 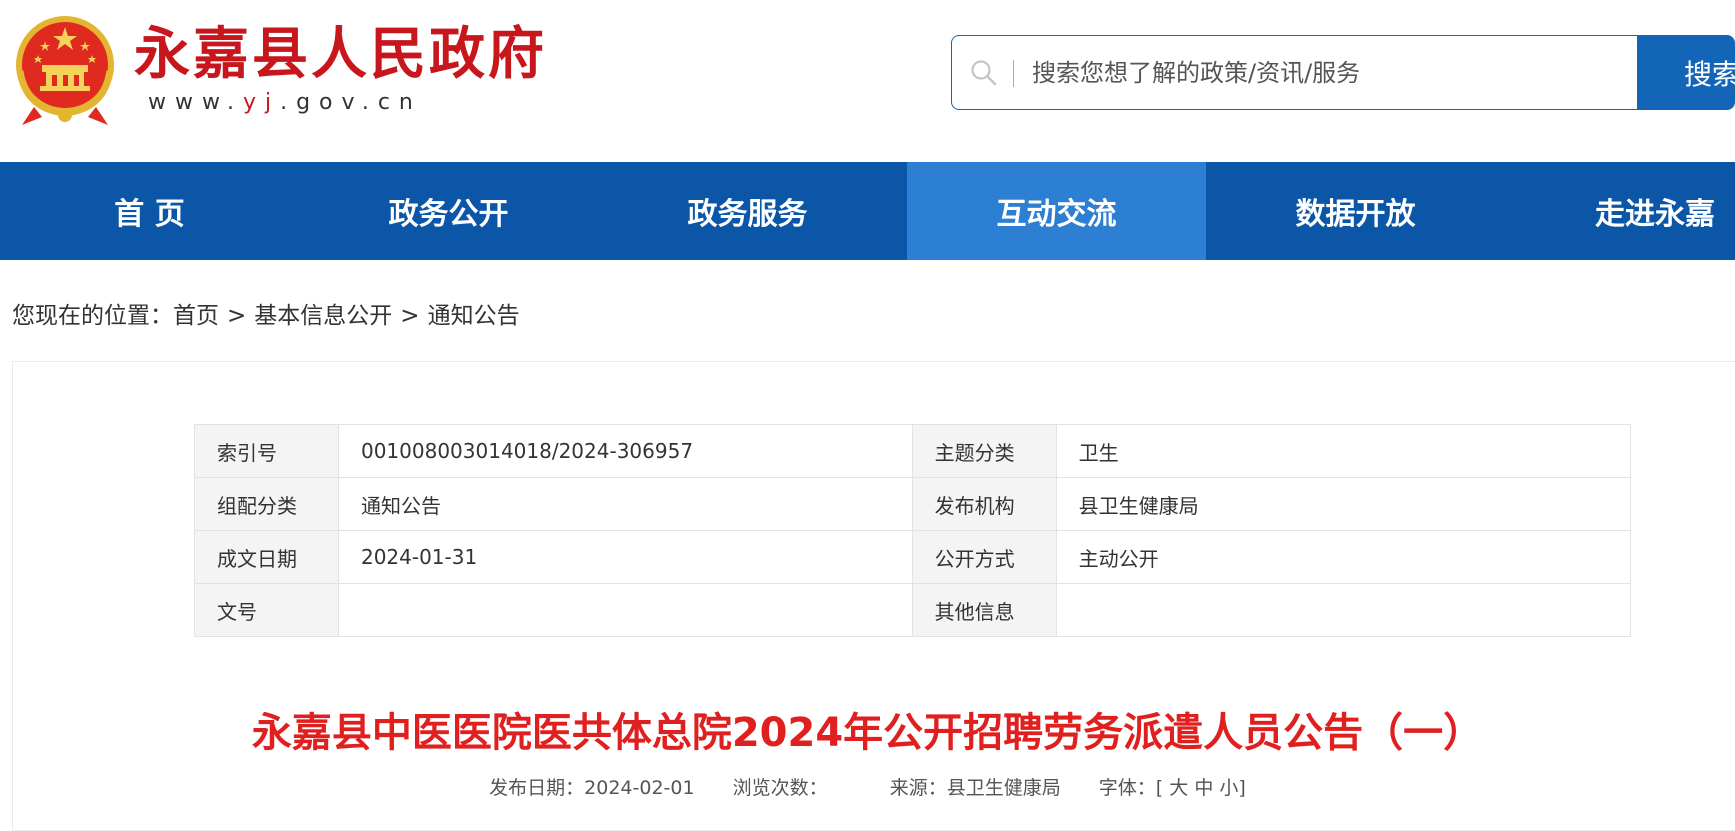 I want to click on view-count-label: 浏览次数：, so click(x=780, y=788).